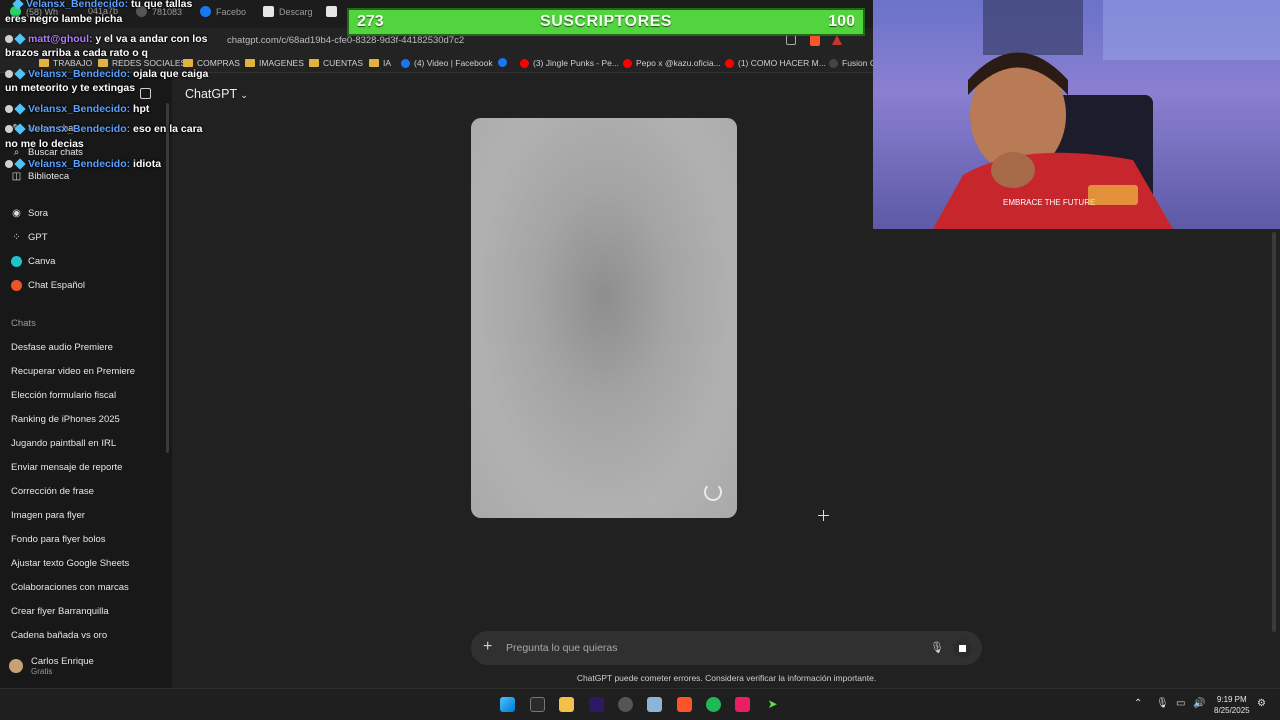 This screenshot has height=720, width=1280. I want to click on chevron-up-icon: ⌃, so click(1138, 703).